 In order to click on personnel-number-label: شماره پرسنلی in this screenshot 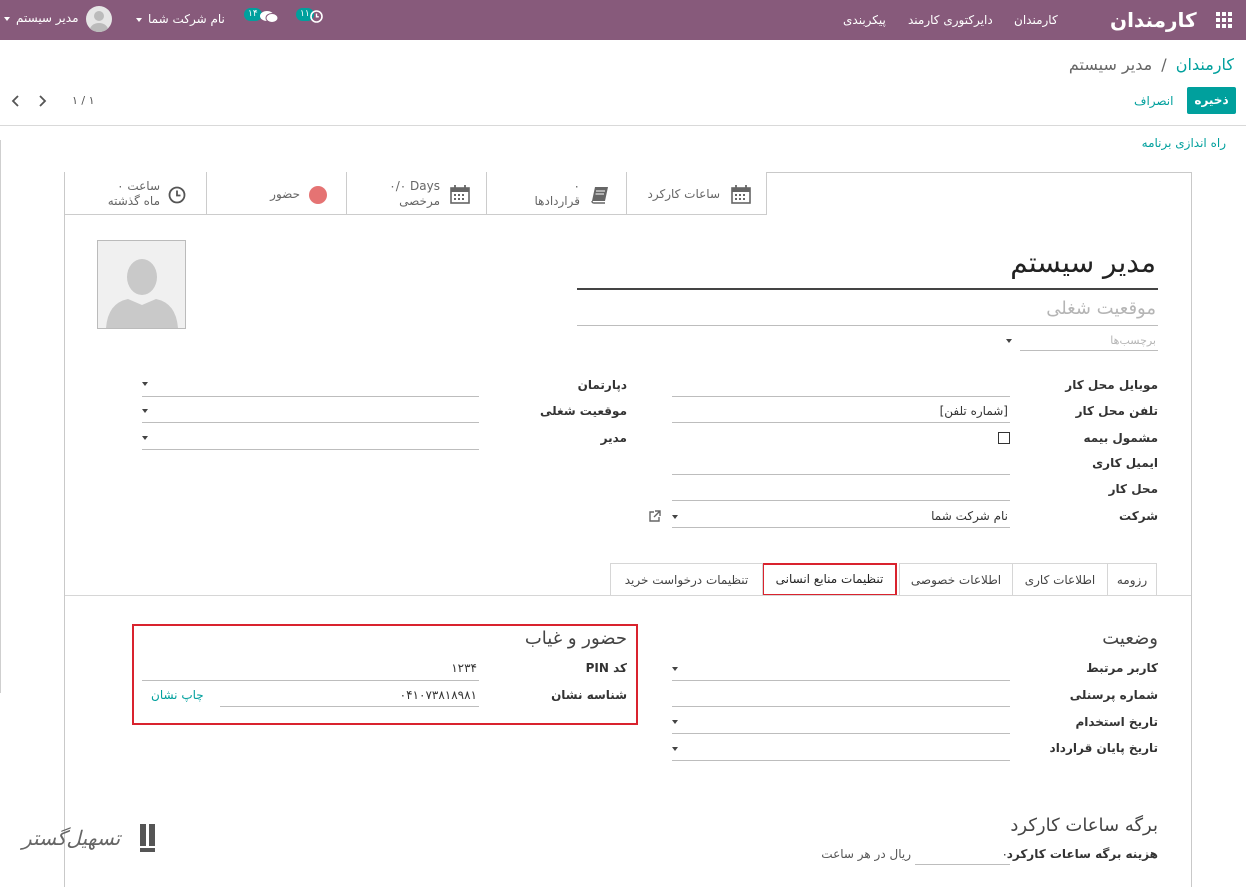, I will do `click(1113, 695)`.